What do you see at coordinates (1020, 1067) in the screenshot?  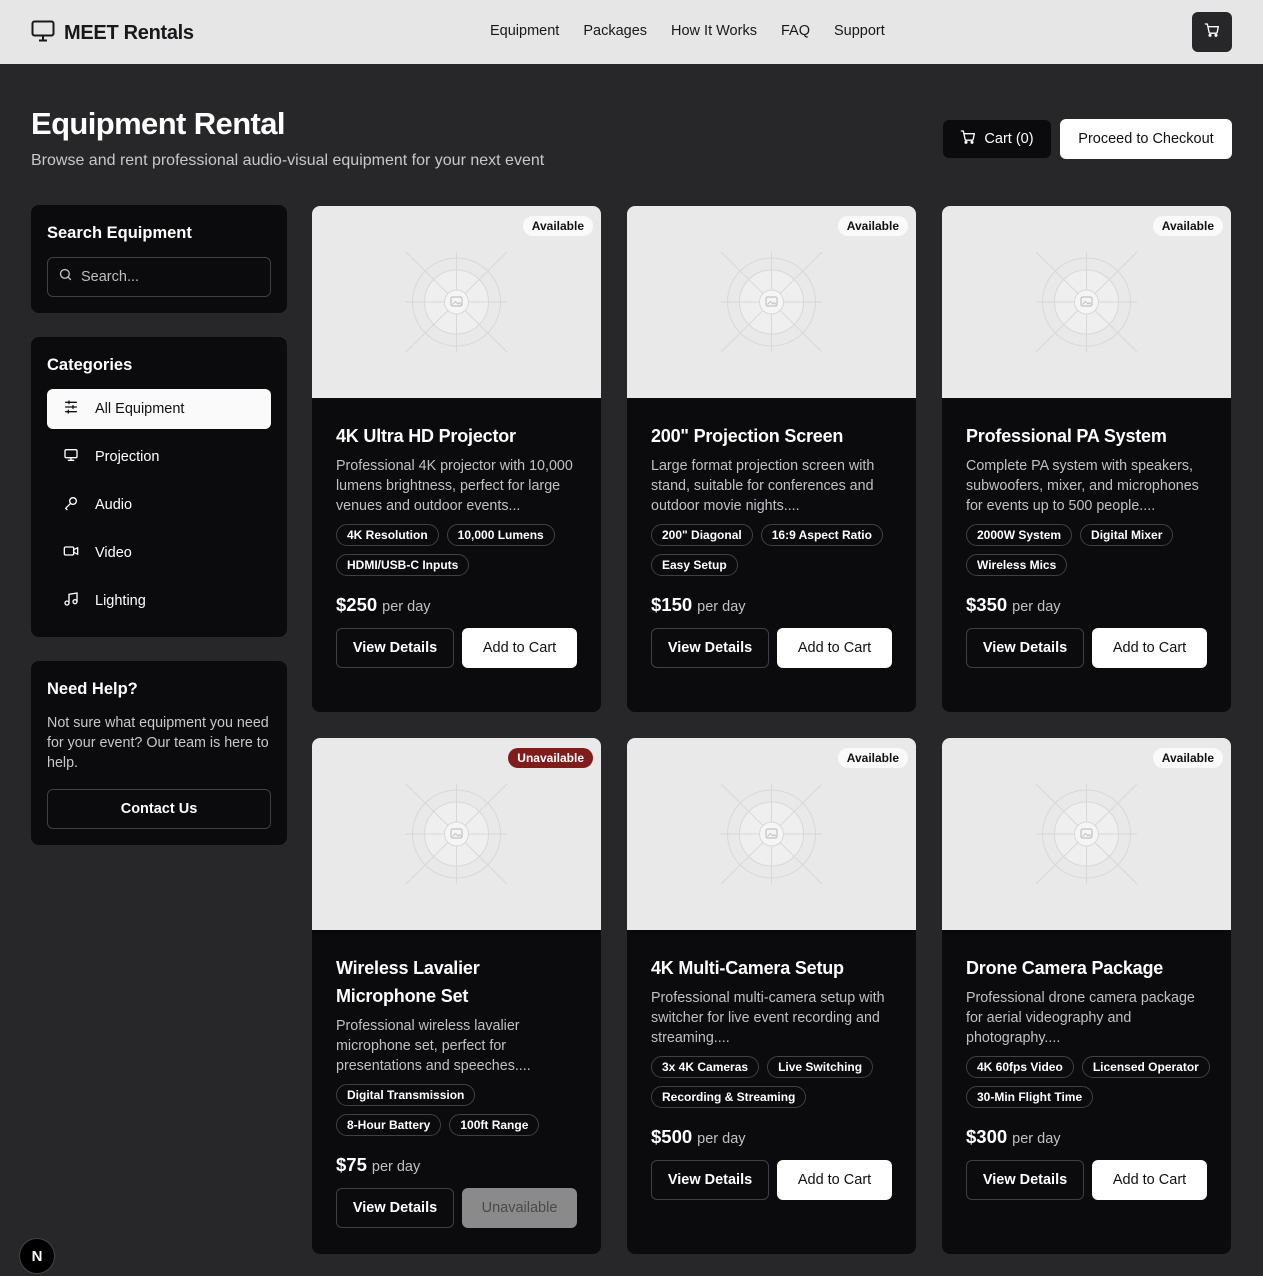 I see `feature-tag: 4K 60fps Video` at bounding box center [1020, 1067].